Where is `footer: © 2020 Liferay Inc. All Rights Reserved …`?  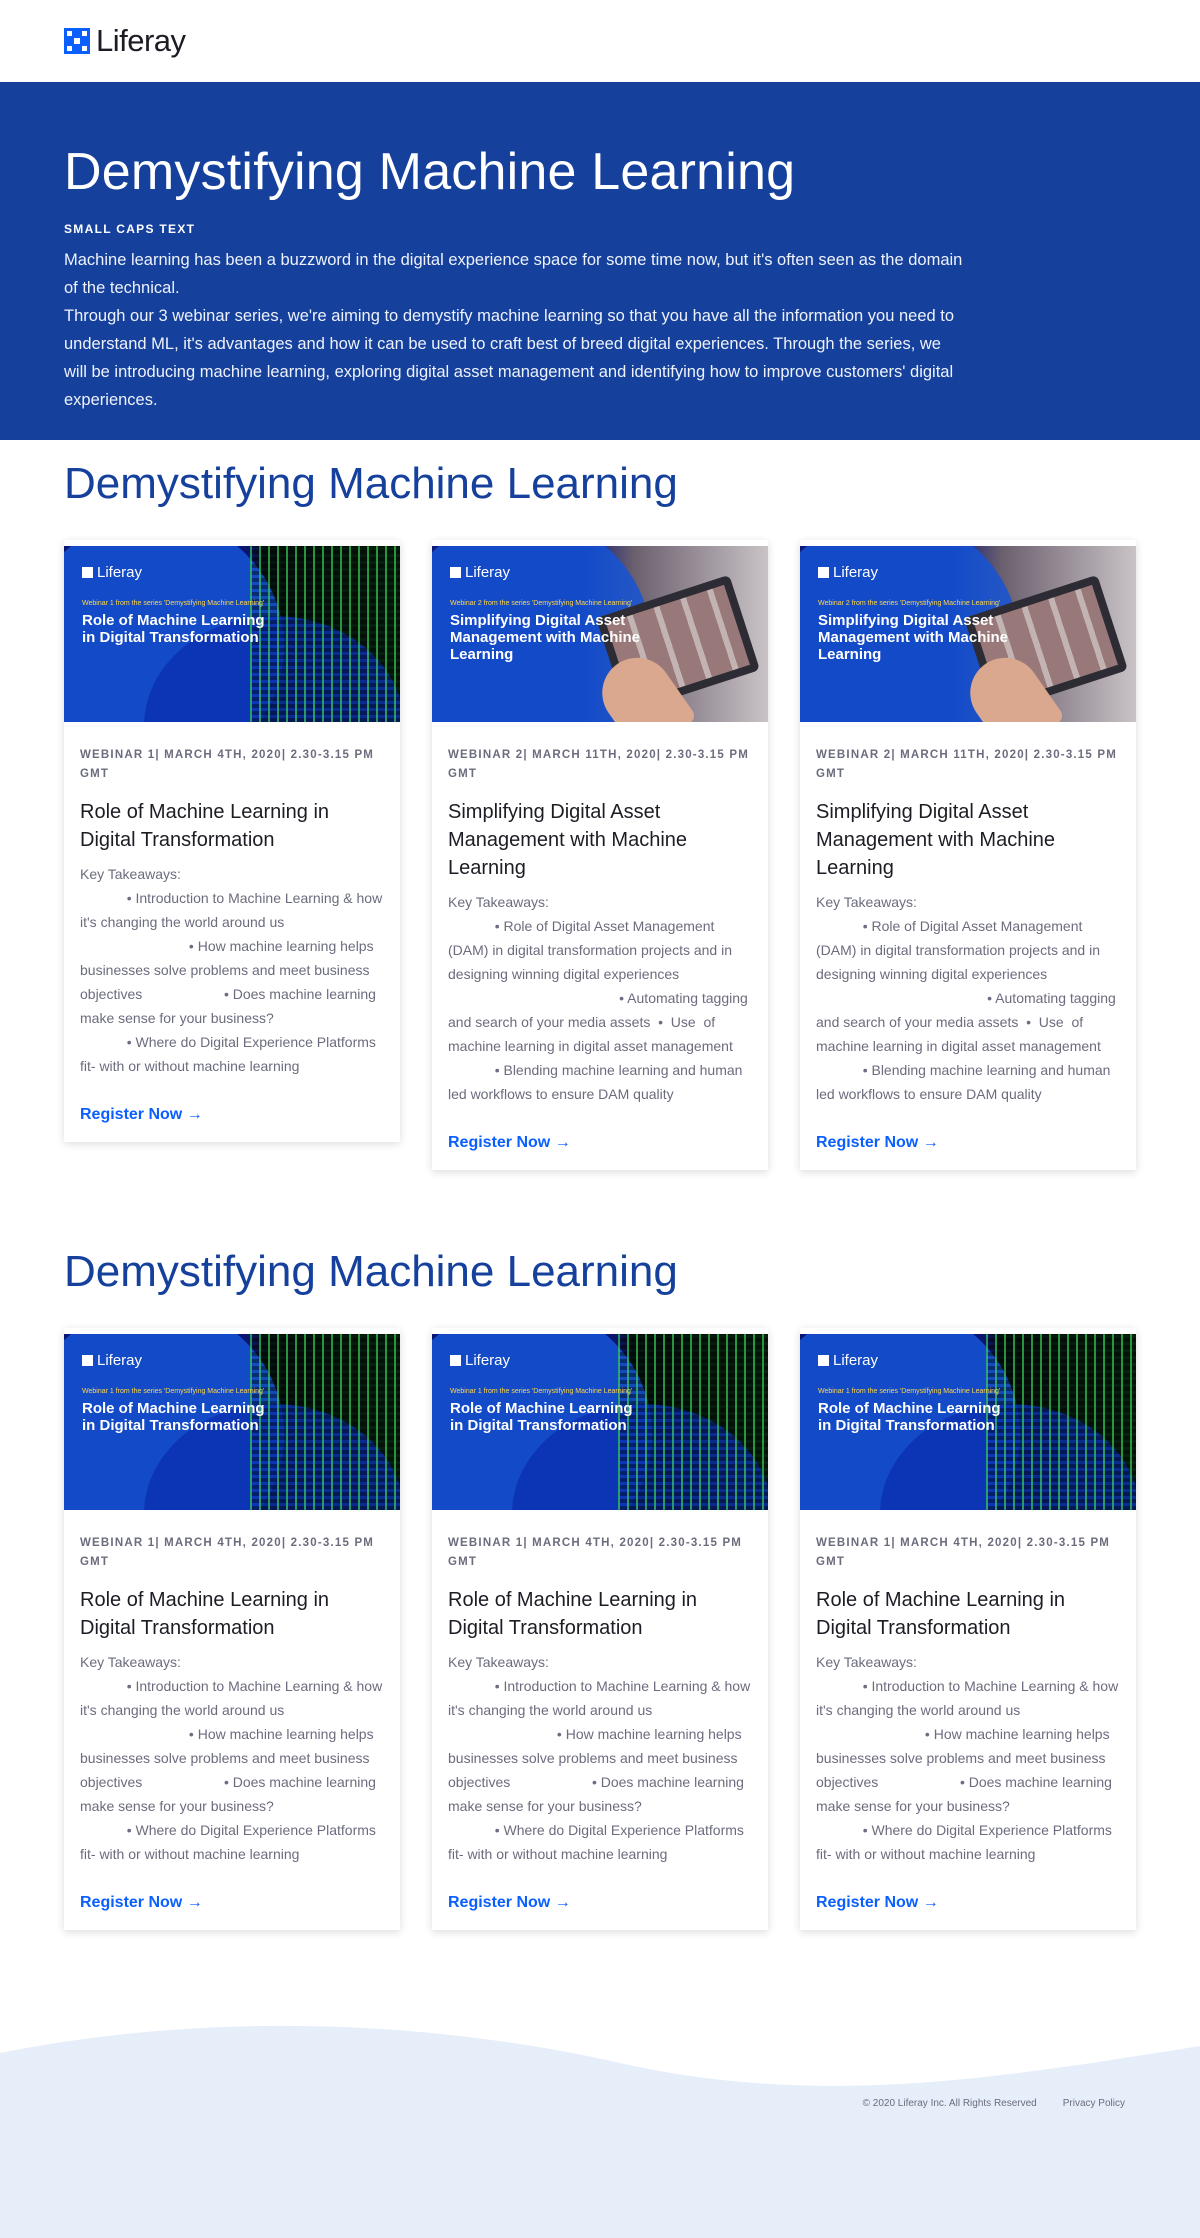
footer: © 2020 Liferay Inc. All Rights Reserved … is located at coordinates (600, 2123).